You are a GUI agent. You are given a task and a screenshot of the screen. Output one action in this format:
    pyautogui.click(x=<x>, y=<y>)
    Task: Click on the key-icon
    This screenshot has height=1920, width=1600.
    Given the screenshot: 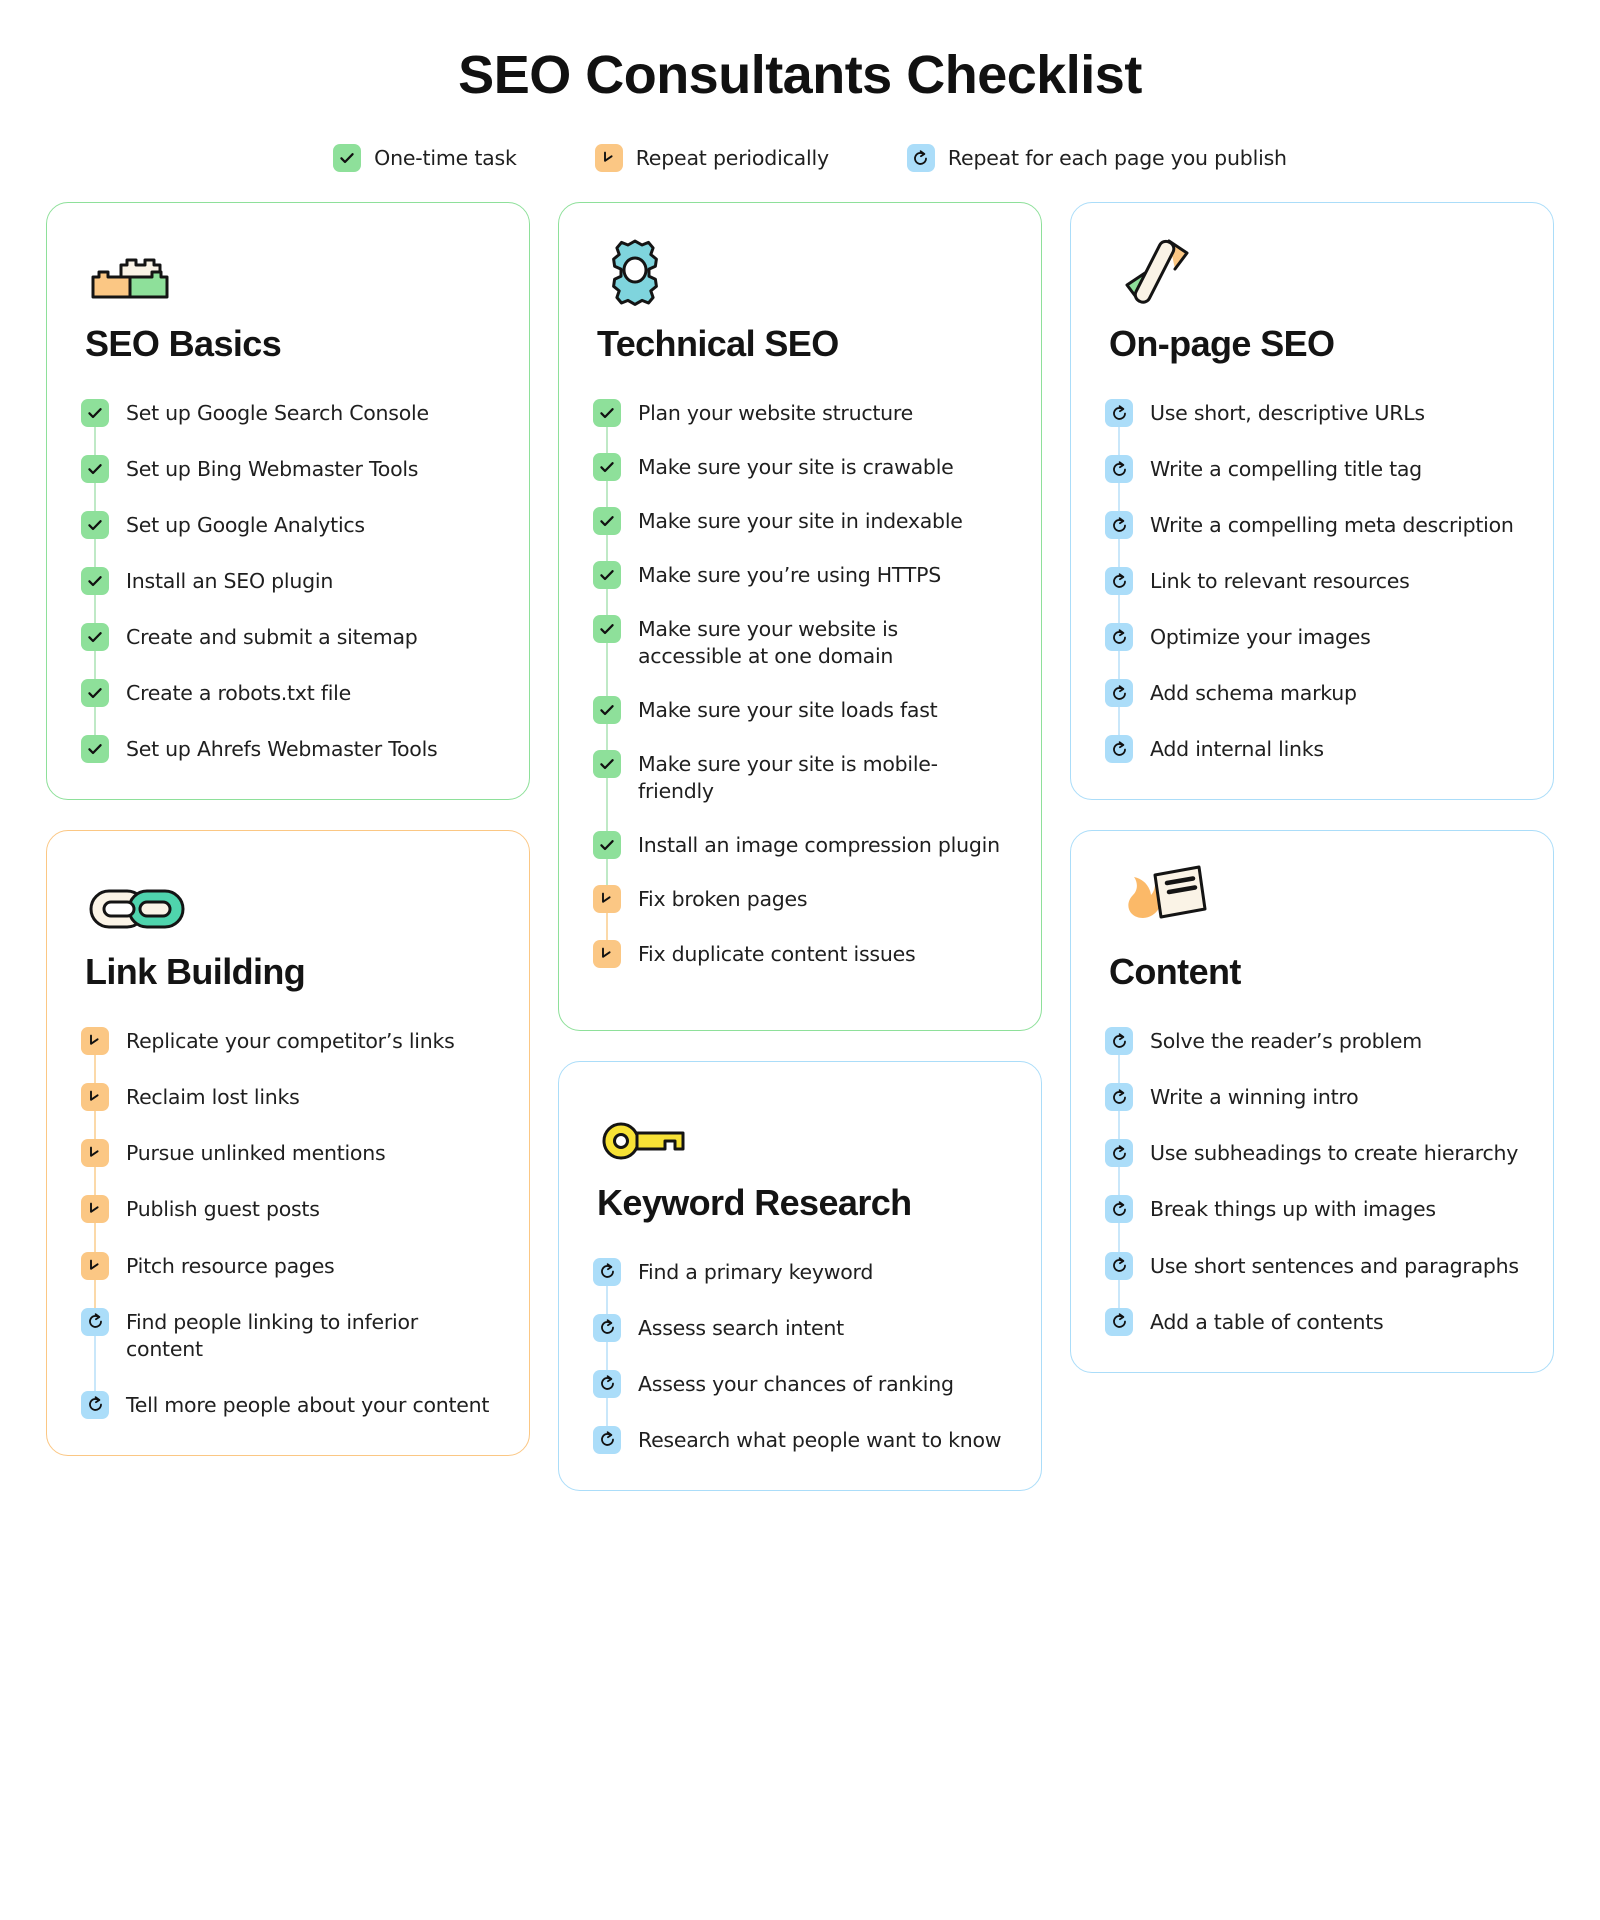 What is the action you would take?
    pyautogui.click(x=803, y=1131)
    